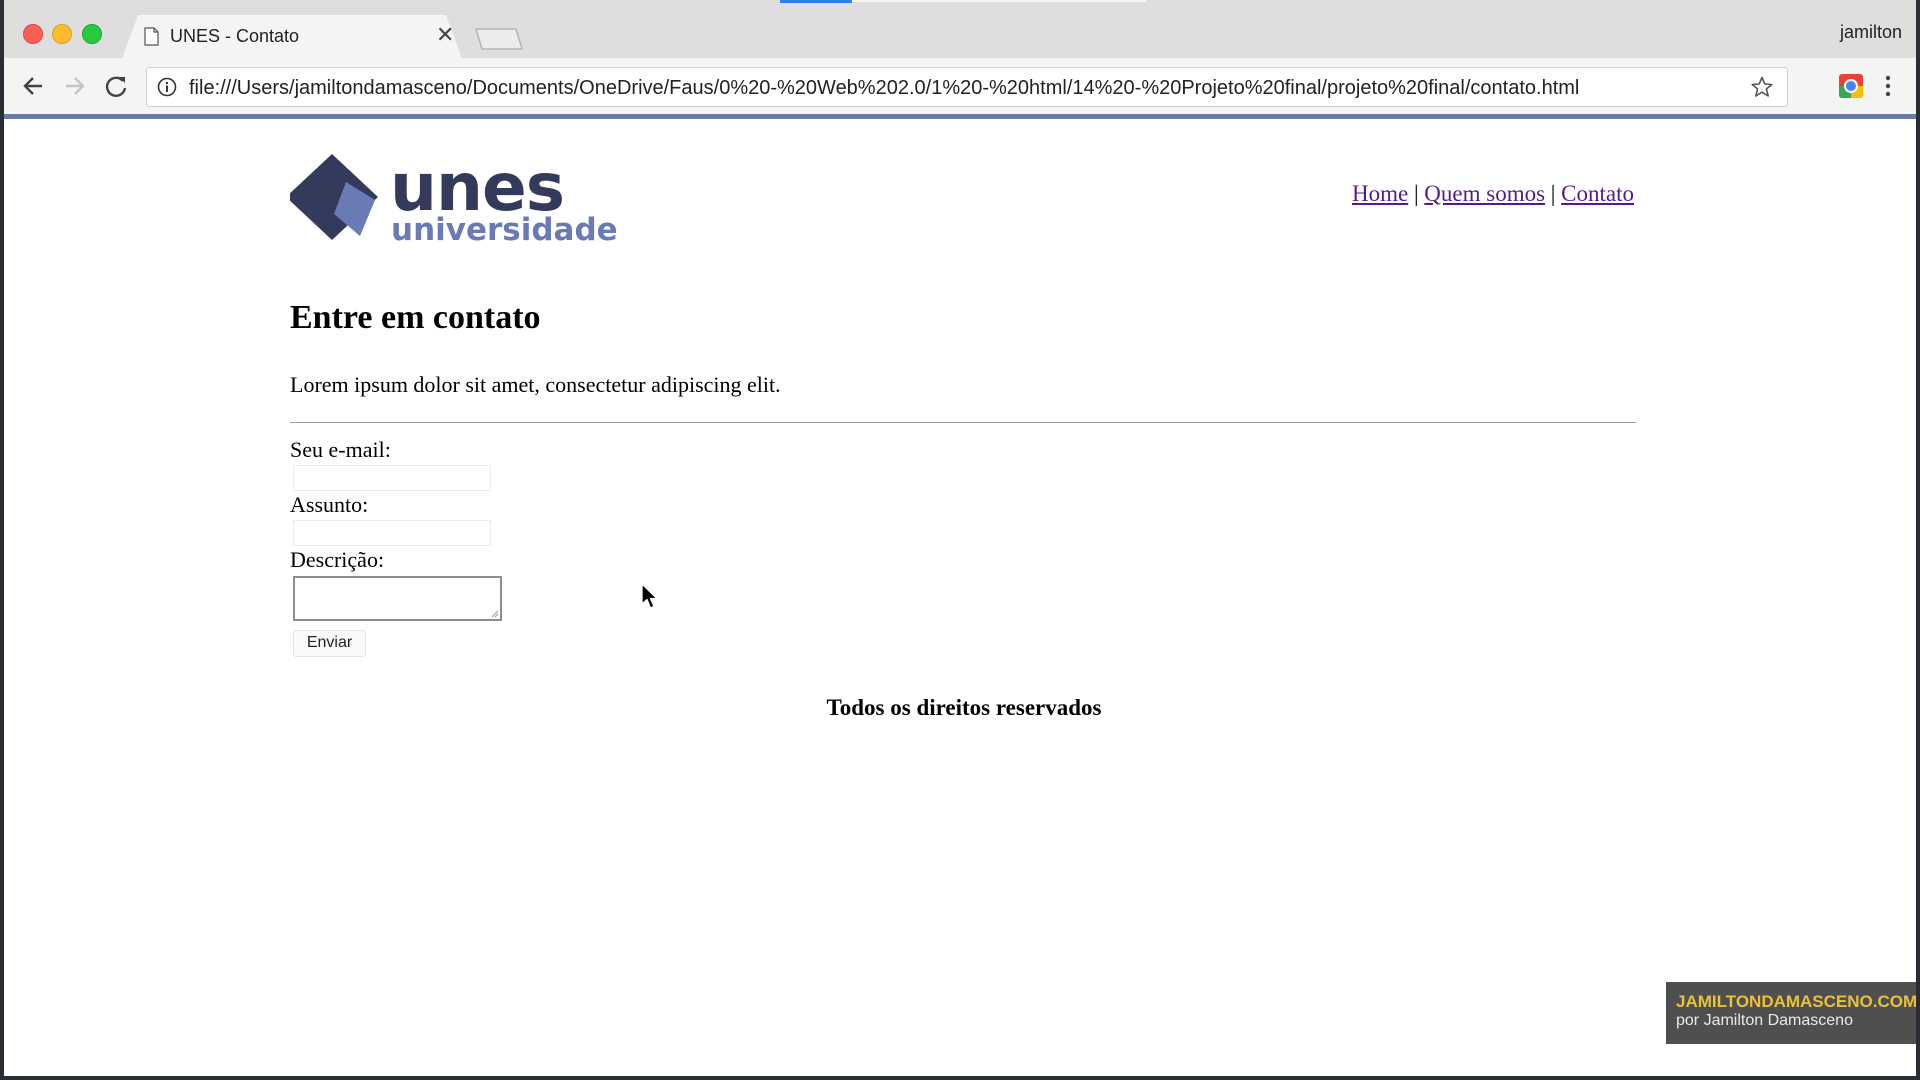 This screenshot has width=1920, height=1080. Describe the element at coordinates (1764, 1020) in the screenshot. I see `watermark-line-2: por Jamilton Damasceno` at that location.